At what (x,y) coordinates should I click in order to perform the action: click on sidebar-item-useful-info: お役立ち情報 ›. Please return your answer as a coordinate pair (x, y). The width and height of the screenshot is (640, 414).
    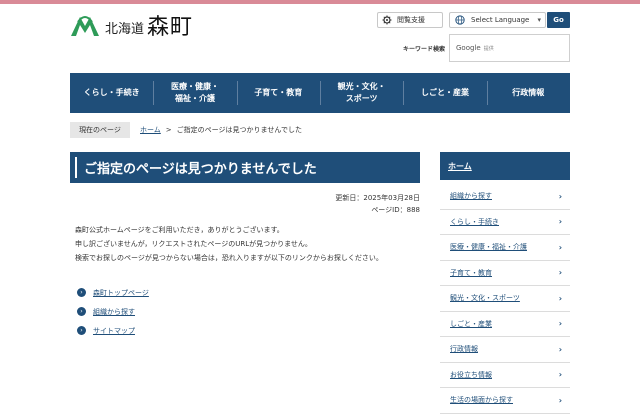
    Looking at the image, I should click on (505, 375).